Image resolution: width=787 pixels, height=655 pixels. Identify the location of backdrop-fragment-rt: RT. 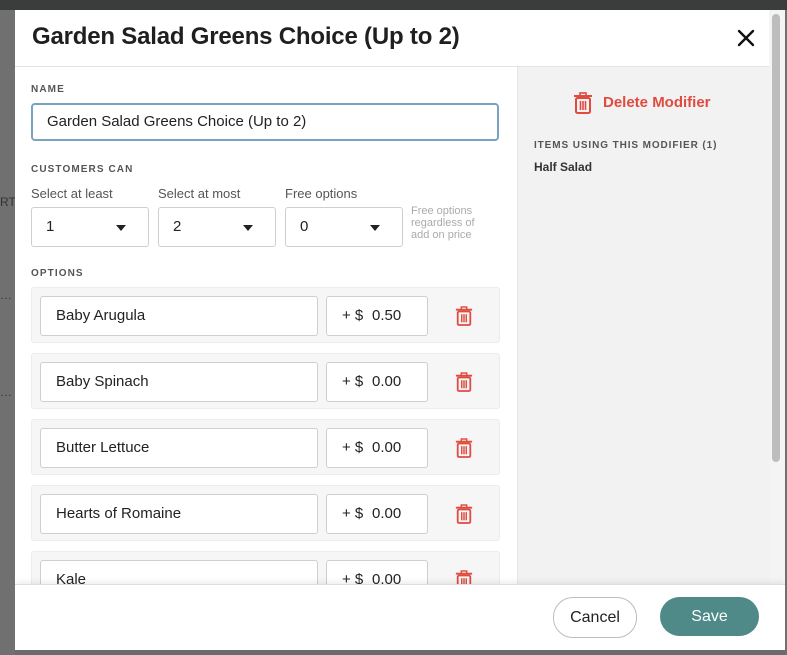
(8, 202).